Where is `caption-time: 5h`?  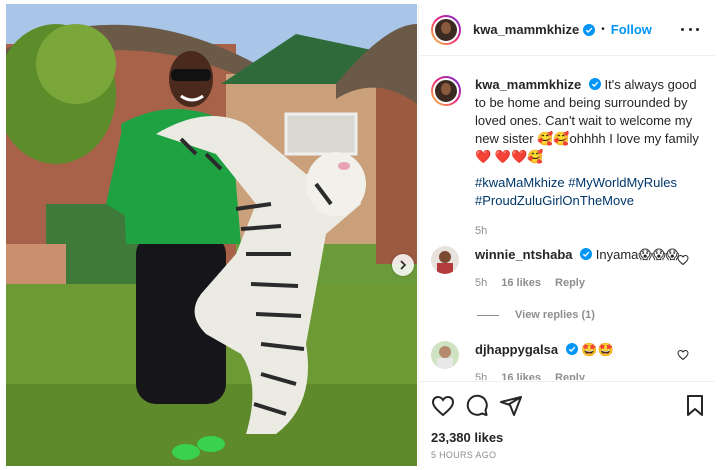
caption-time: 5h is located at coordinates (481, 231).